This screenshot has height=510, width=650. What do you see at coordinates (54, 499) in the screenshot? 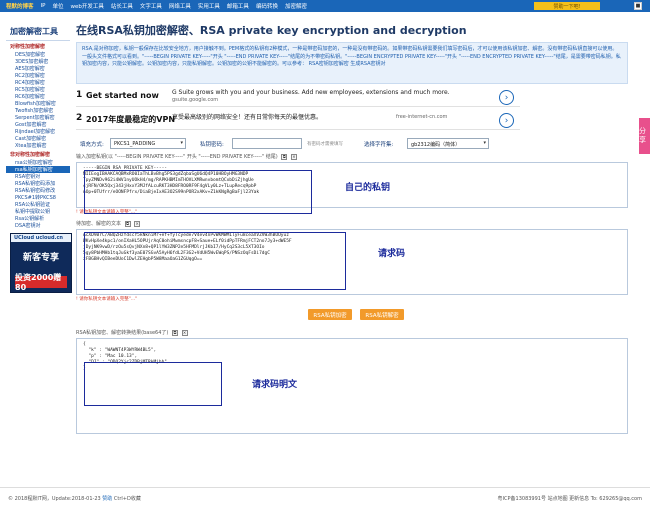
I see `footer-copyright: © 2018程默IT网，Update:2018-01-23` at bounding box center [54, 499].